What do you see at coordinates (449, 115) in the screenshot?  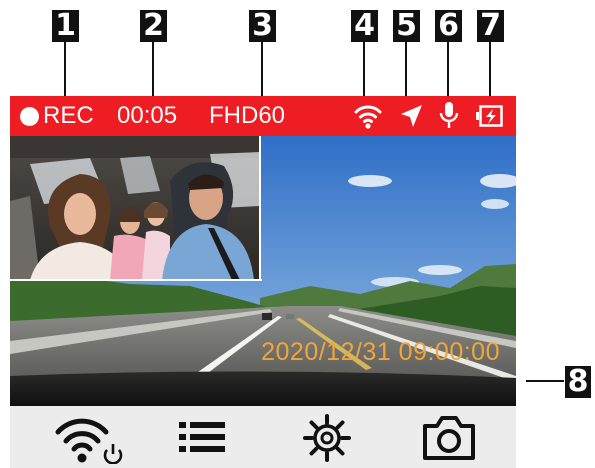 I see `microphone-icon` at bounding box center [449, 115].